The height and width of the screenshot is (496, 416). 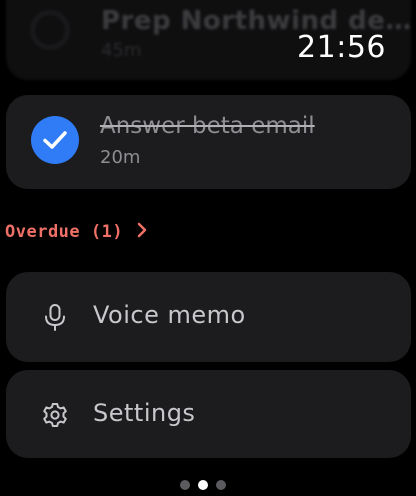 I want to click on overdue-link: Overdue (1), so click(x=76, y=232).